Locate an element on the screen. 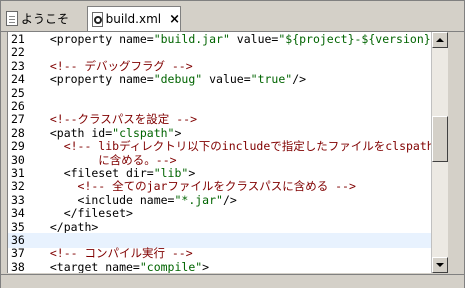  line-text: <!-- コンパイル実行 --> is located at coordinates (114, 253).